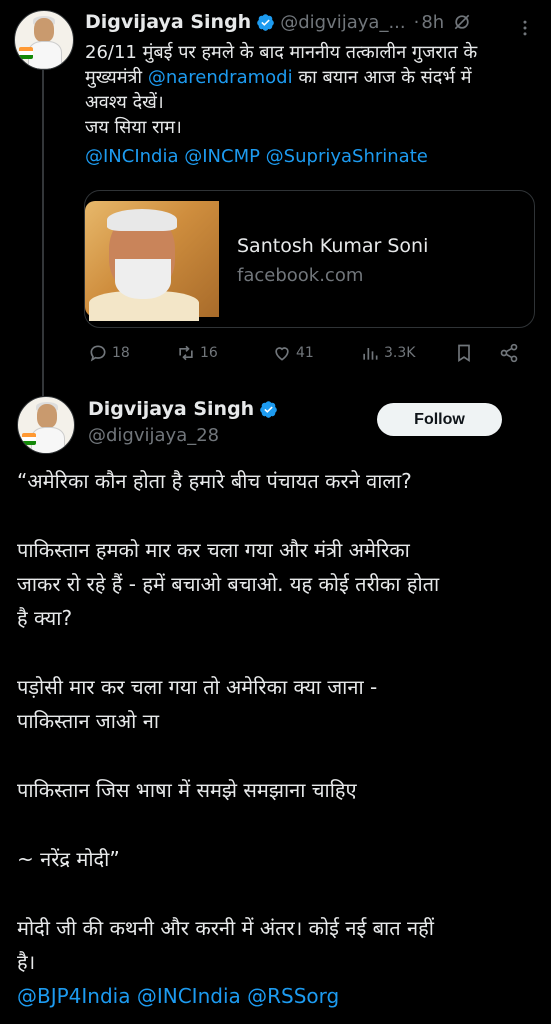 The height and width of the screenshot is (1024, 551). Describe the element at coordinates (333, 246) in the screenshot. I see `card-title: Santosh Kumar Soni` at that location.